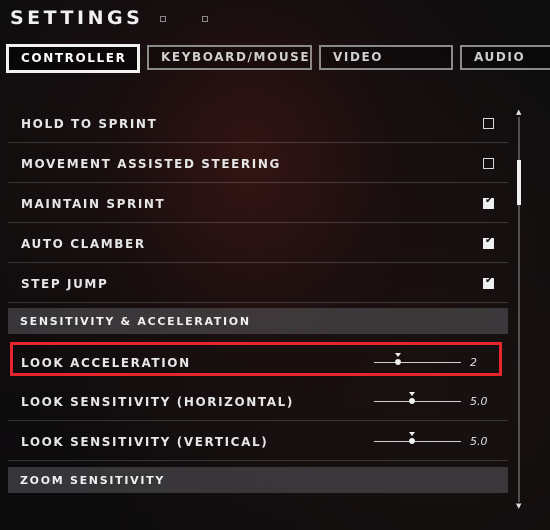  What do you see at coordinates (417, 398) in the screenshot?
I see `look-sensitivity-horizontal-slider` at bounding box center [417, 398].